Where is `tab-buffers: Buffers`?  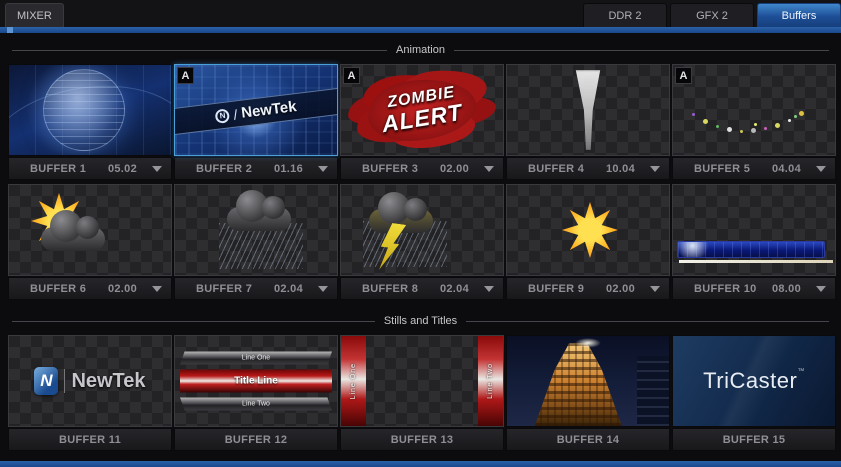
tab-buffers: Buffers is located at coordinates (799, 15).